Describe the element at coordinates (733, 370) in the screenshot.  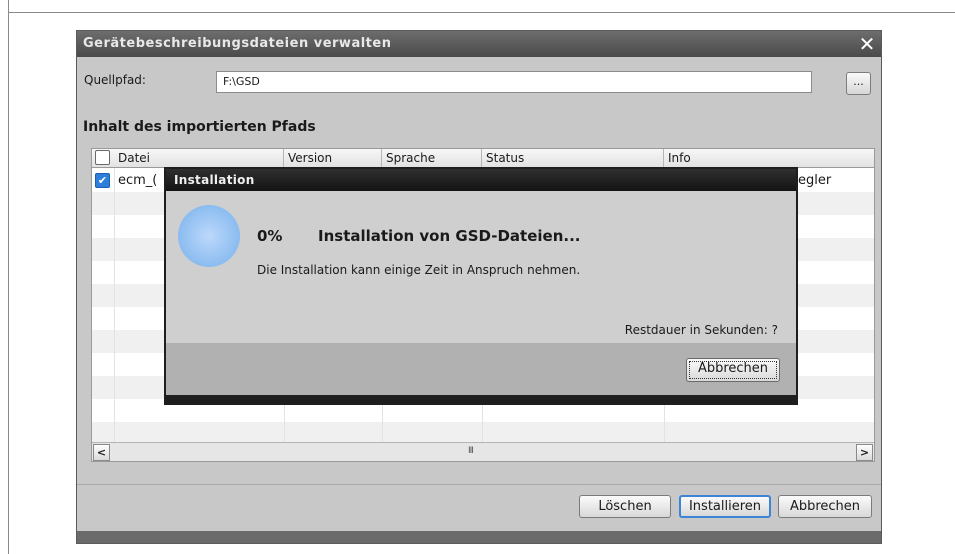
I see `popup-cancel-button: Abbrechen` at that location.